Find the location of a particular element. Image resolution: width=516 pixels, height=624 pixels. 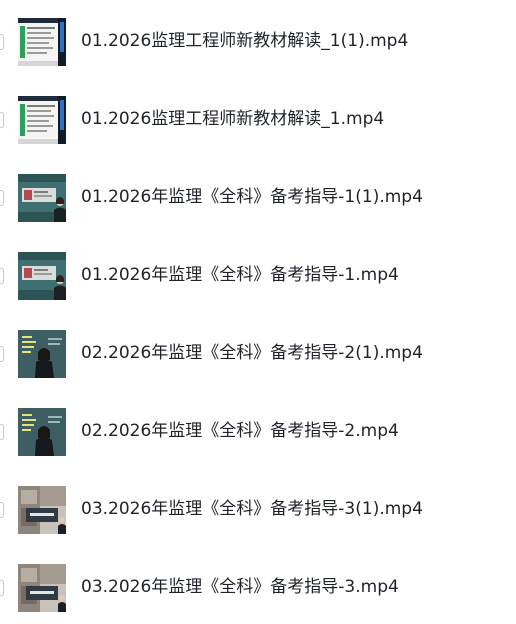

file-name: 01.2026年监理《全科》备考指导-1(1).mp4 is located at coordinates (252, 197).